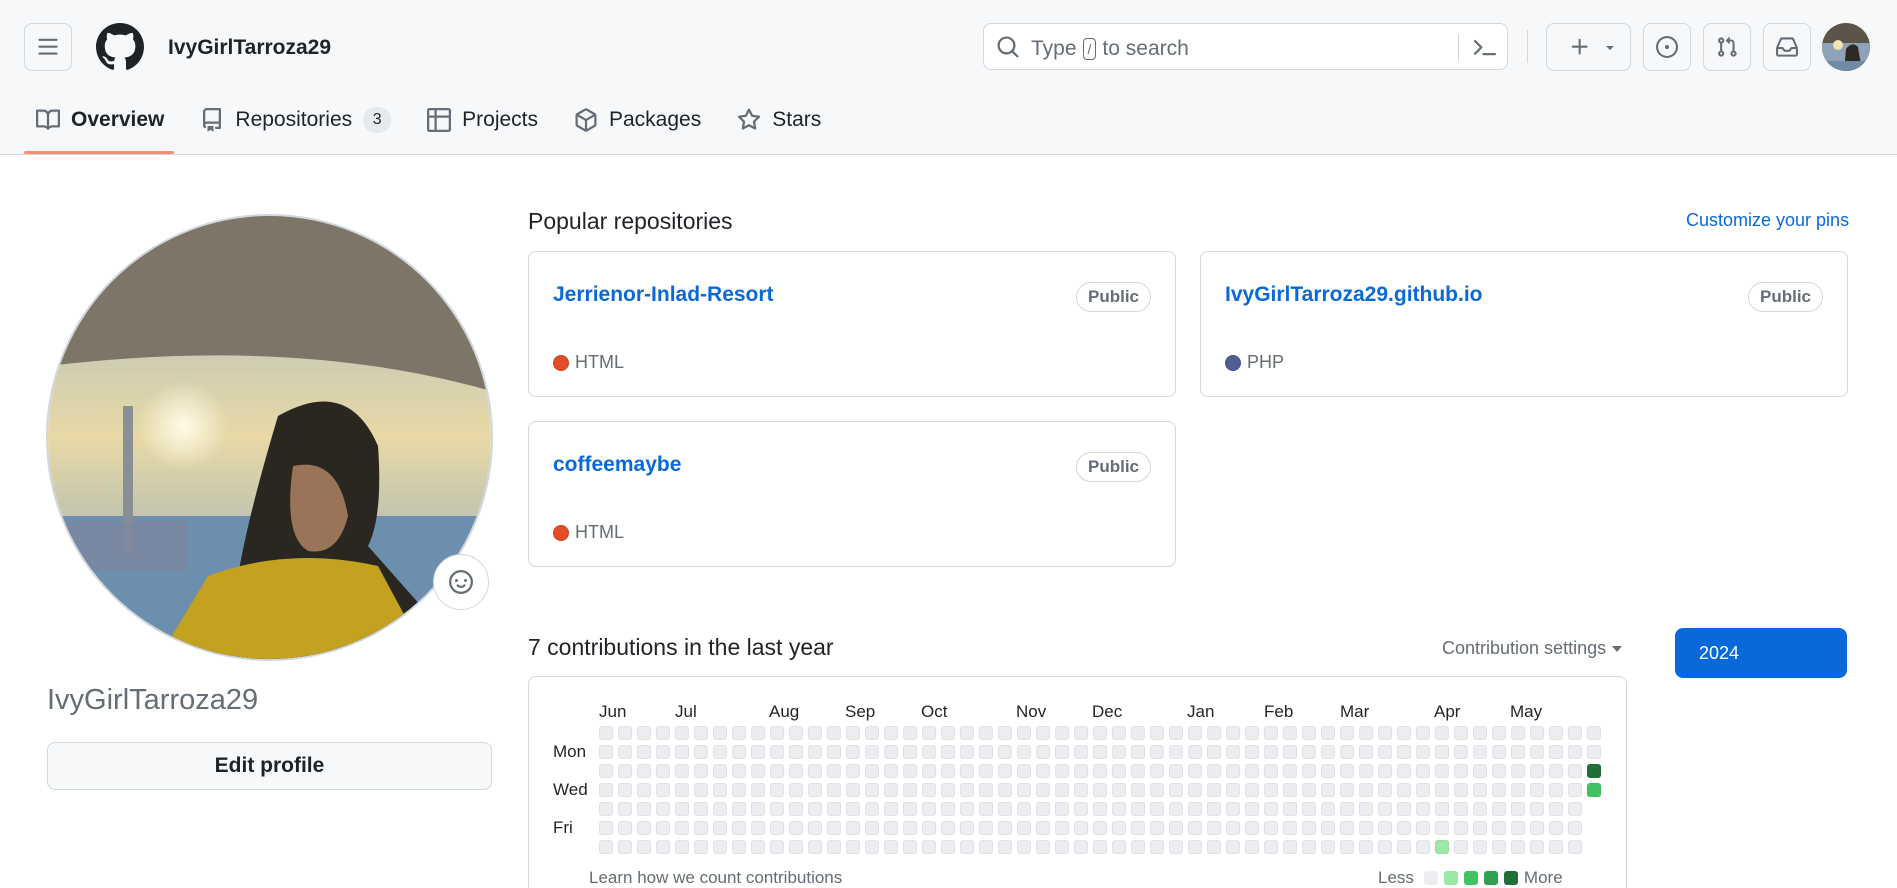 The image size is (1897, 888). Describe the element at coordinates (715, 878) in the screenshot. I see `learn-contributions-link: Learn how we count contributions` at that location.